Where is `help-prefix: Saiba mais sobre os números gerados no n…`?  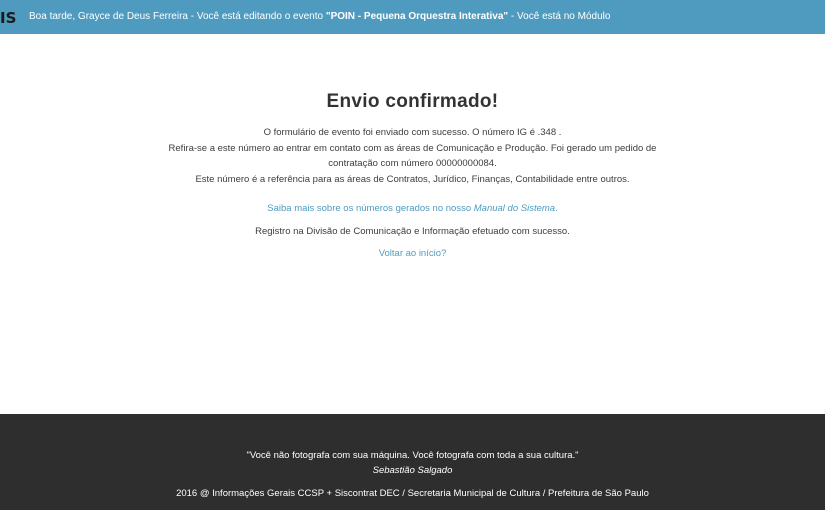
help-prefix: Saiba mais sobre os números gerados no n… is located at coordinates (370, 208).